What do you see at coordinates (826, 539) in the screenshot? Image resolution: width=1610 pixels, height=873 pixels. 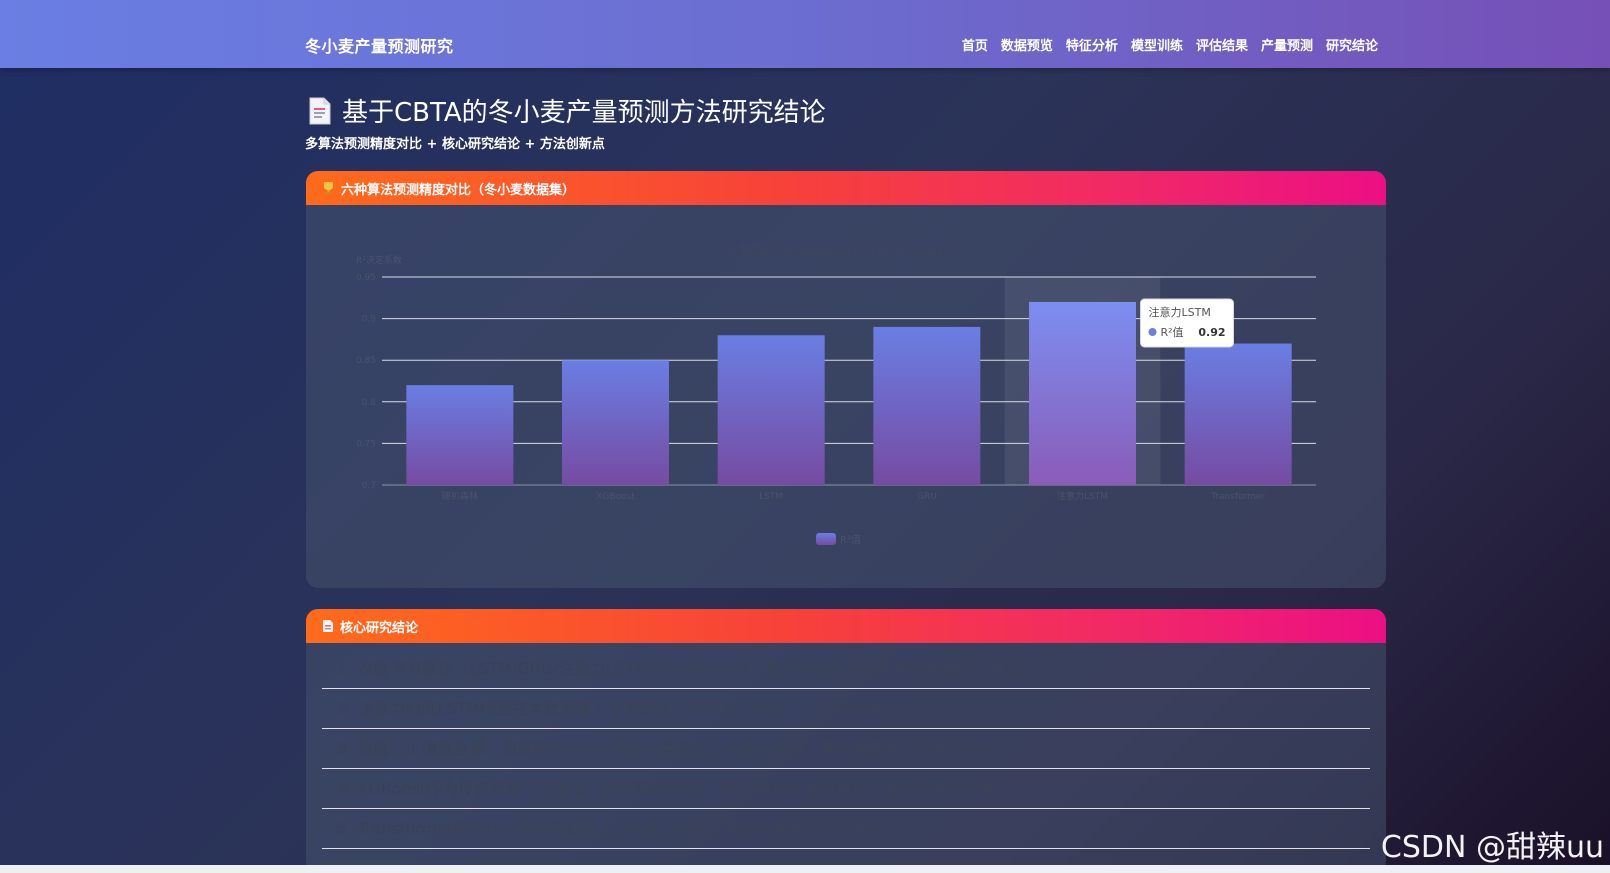 I see `legend-swatch` at bounding box center [826, 539].